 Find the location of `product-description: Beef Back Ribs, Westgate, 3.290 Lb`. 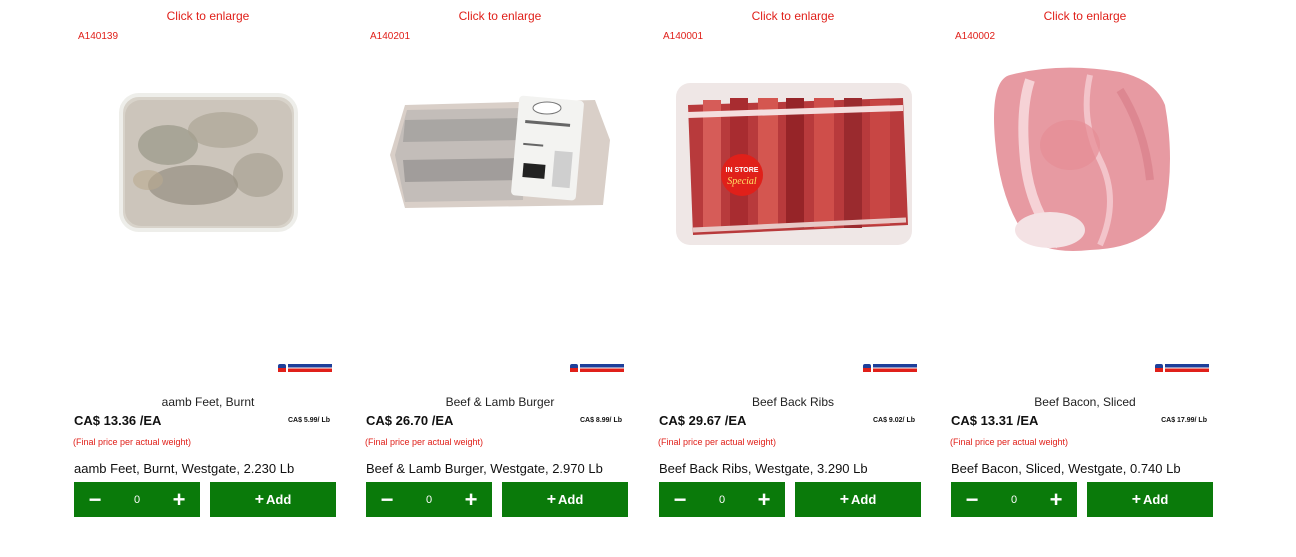

product-description: Beef Back Ribs, Westgate, 3.290 Lb is located at coordinates (763, 468).